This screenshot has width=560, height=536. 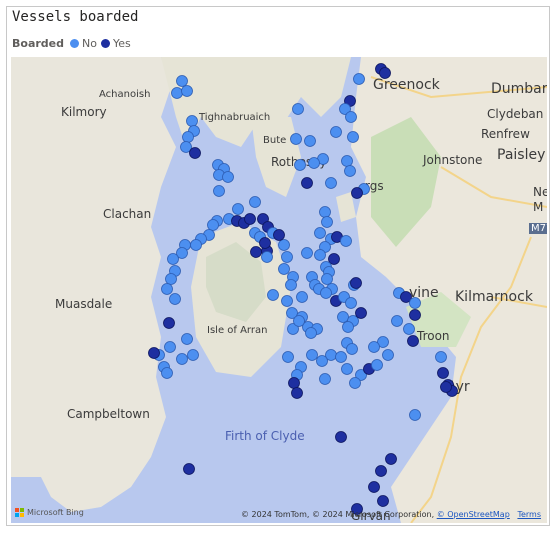 What do you see at coordinates (83, 43) in the screenshot?
I see `legend-item-no: No` at bounding box center [83, 43].